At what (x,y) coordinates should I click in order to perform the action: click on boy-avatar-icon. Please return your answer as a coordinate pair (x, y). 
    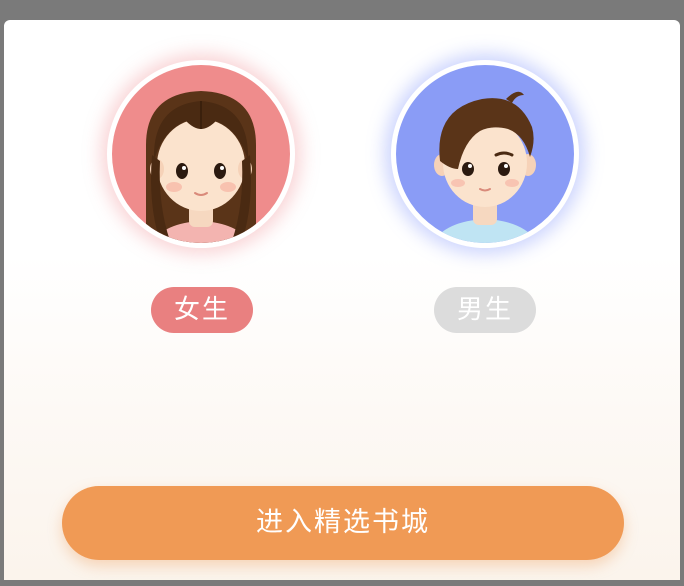
    Looking at the image, I should click on (485, 154).